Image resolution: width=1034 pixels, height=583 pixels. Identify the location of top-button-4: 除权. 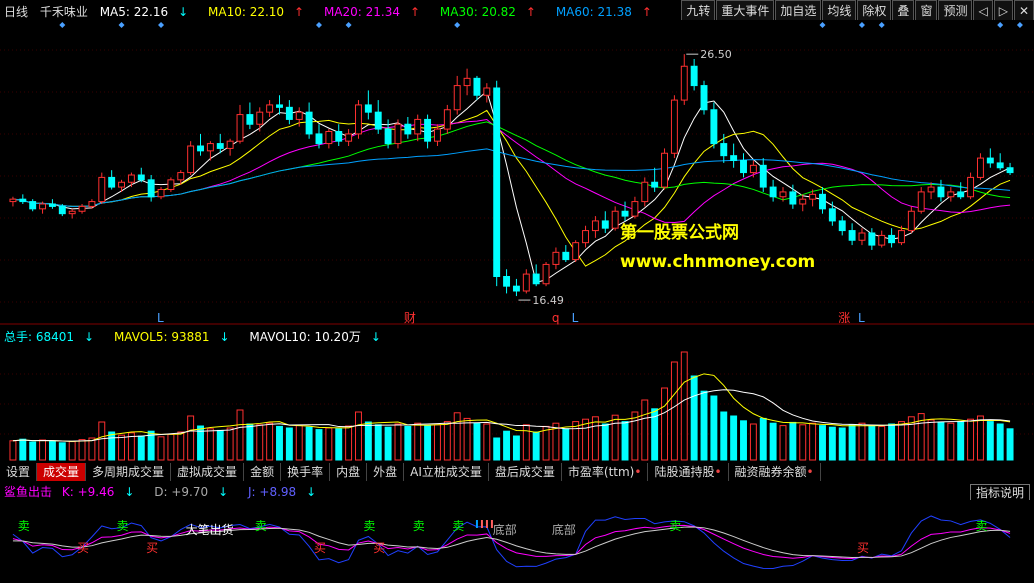
(874, 11).